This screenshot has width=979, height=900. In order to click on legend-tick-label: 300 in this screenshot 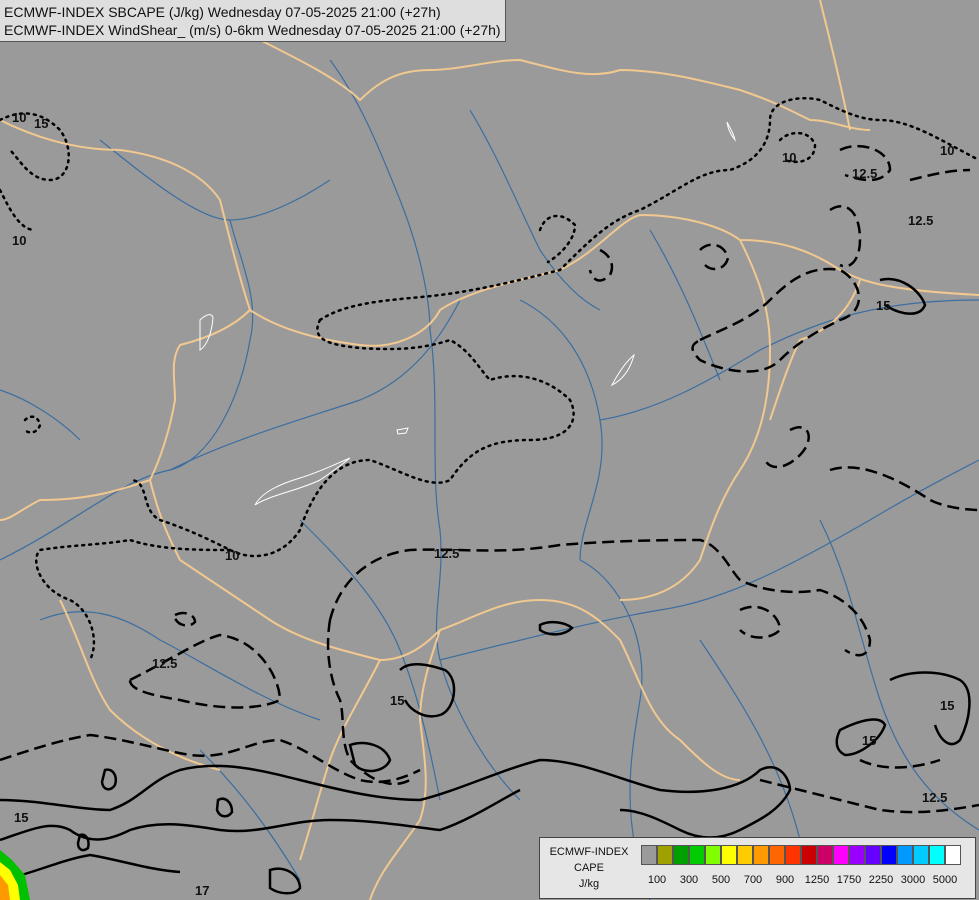, I will do `click(689, 880)`.